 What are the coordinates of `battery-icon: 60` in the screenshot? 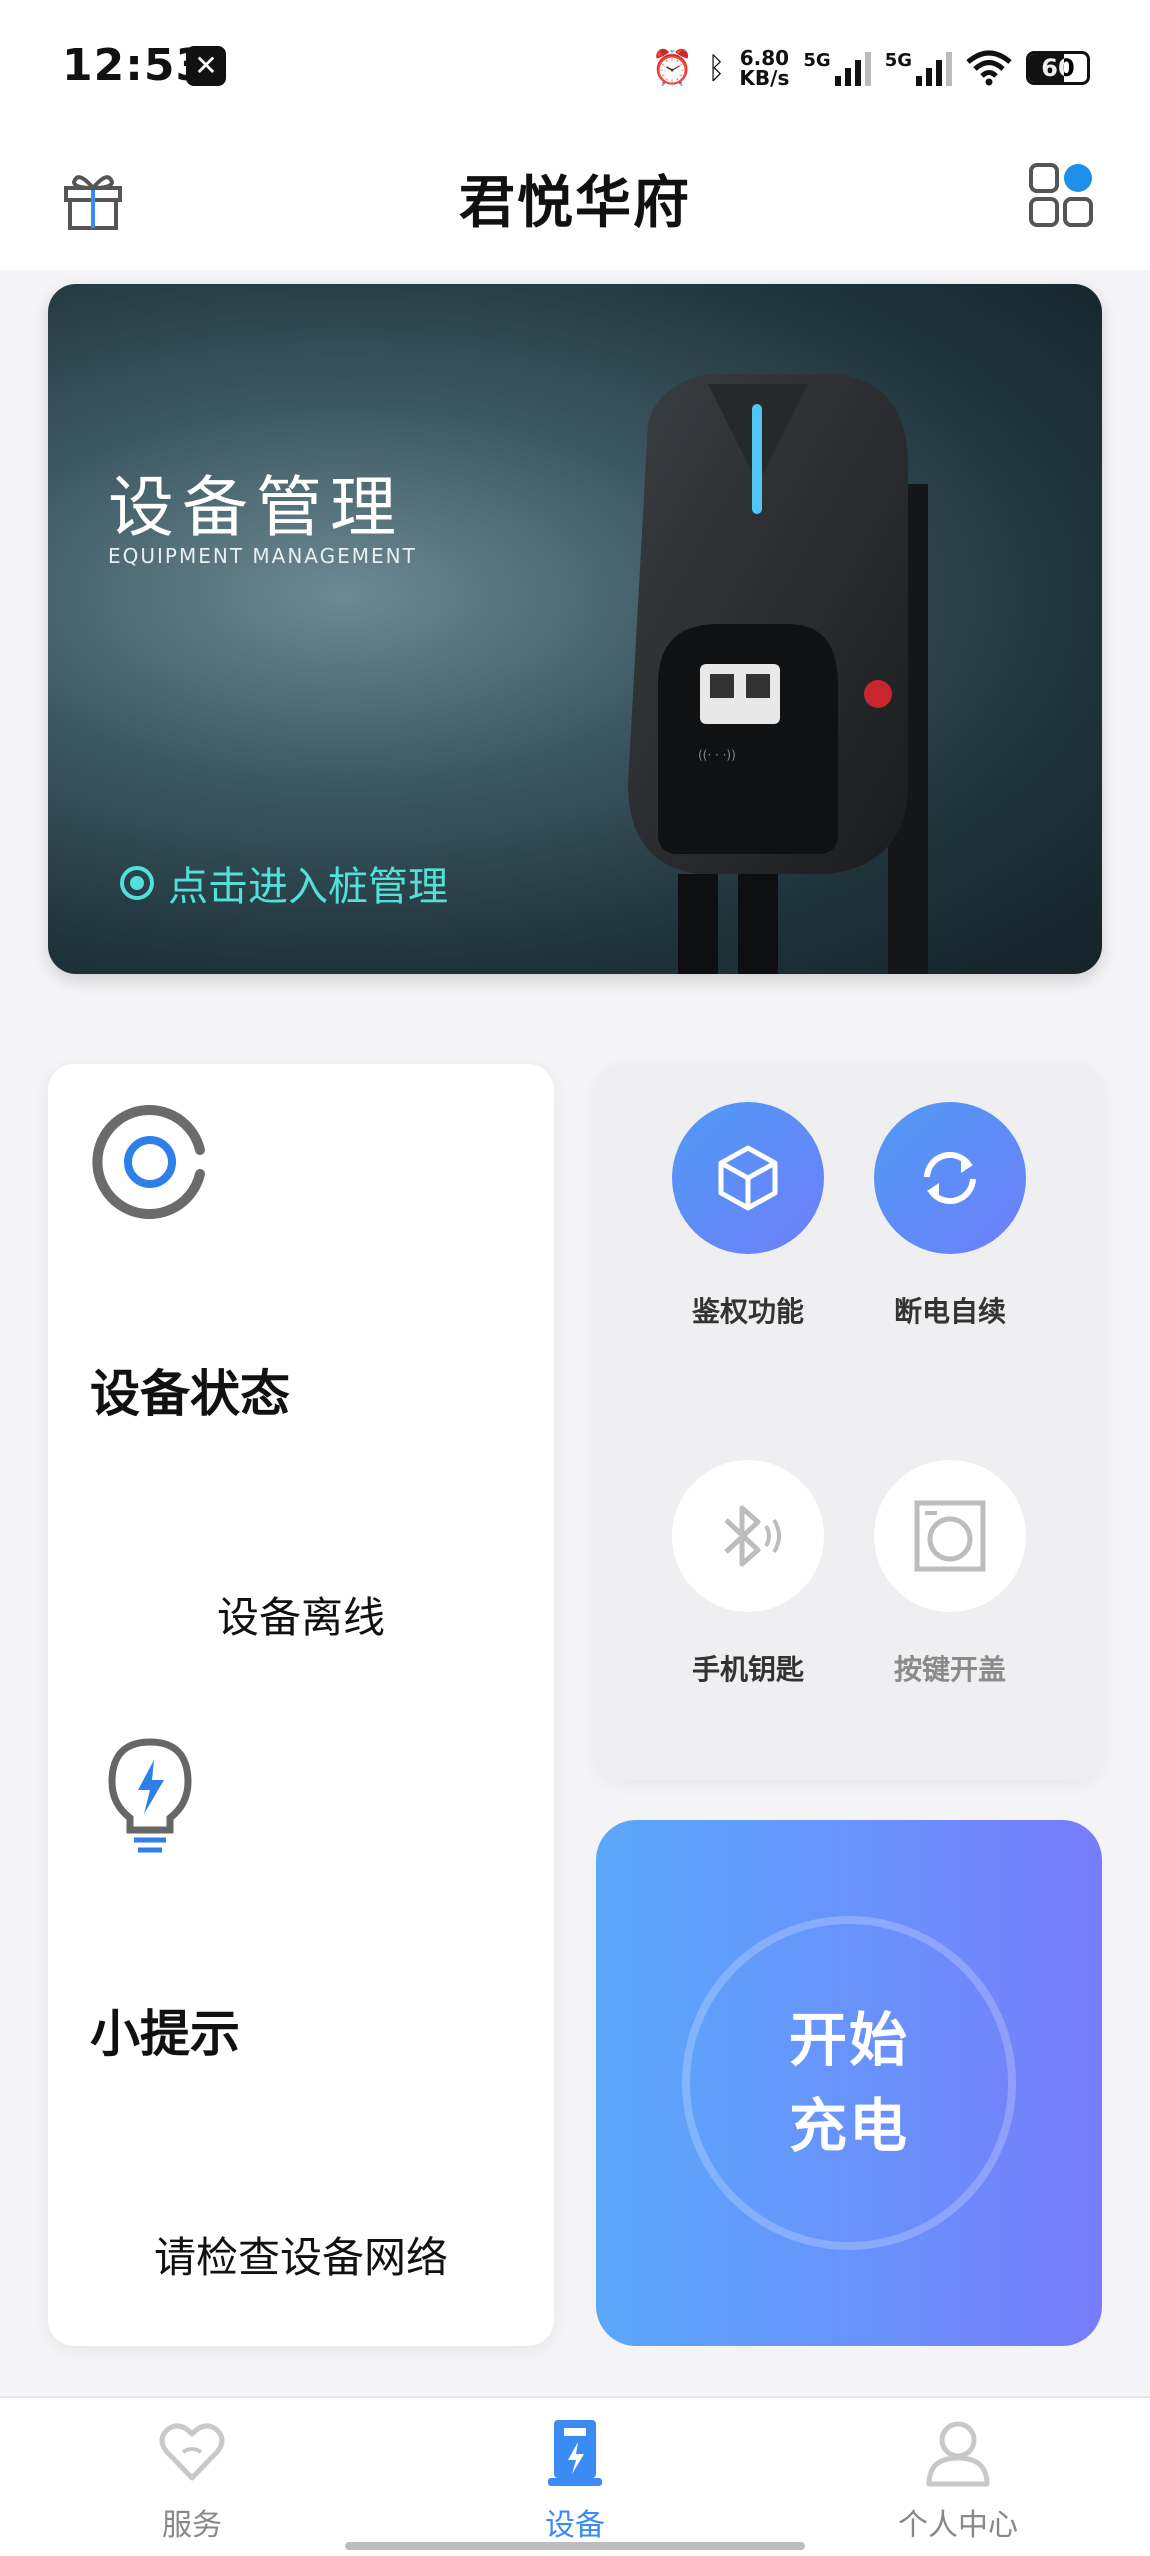 It's located at (1058, 68).